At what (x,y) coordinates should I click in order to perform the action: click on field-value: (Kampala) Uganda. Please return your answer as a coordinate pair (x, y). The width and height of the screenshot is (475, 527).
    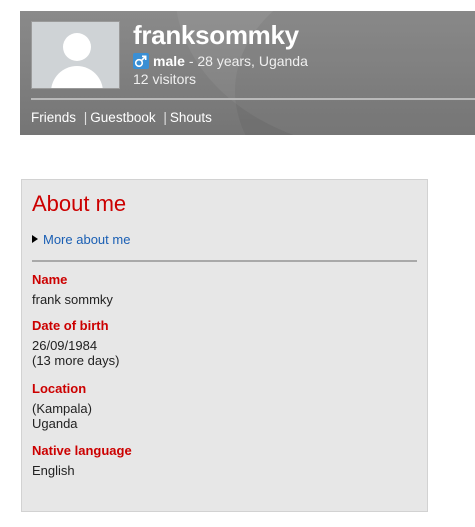
    Looking at the image, I should click on (62, 416).